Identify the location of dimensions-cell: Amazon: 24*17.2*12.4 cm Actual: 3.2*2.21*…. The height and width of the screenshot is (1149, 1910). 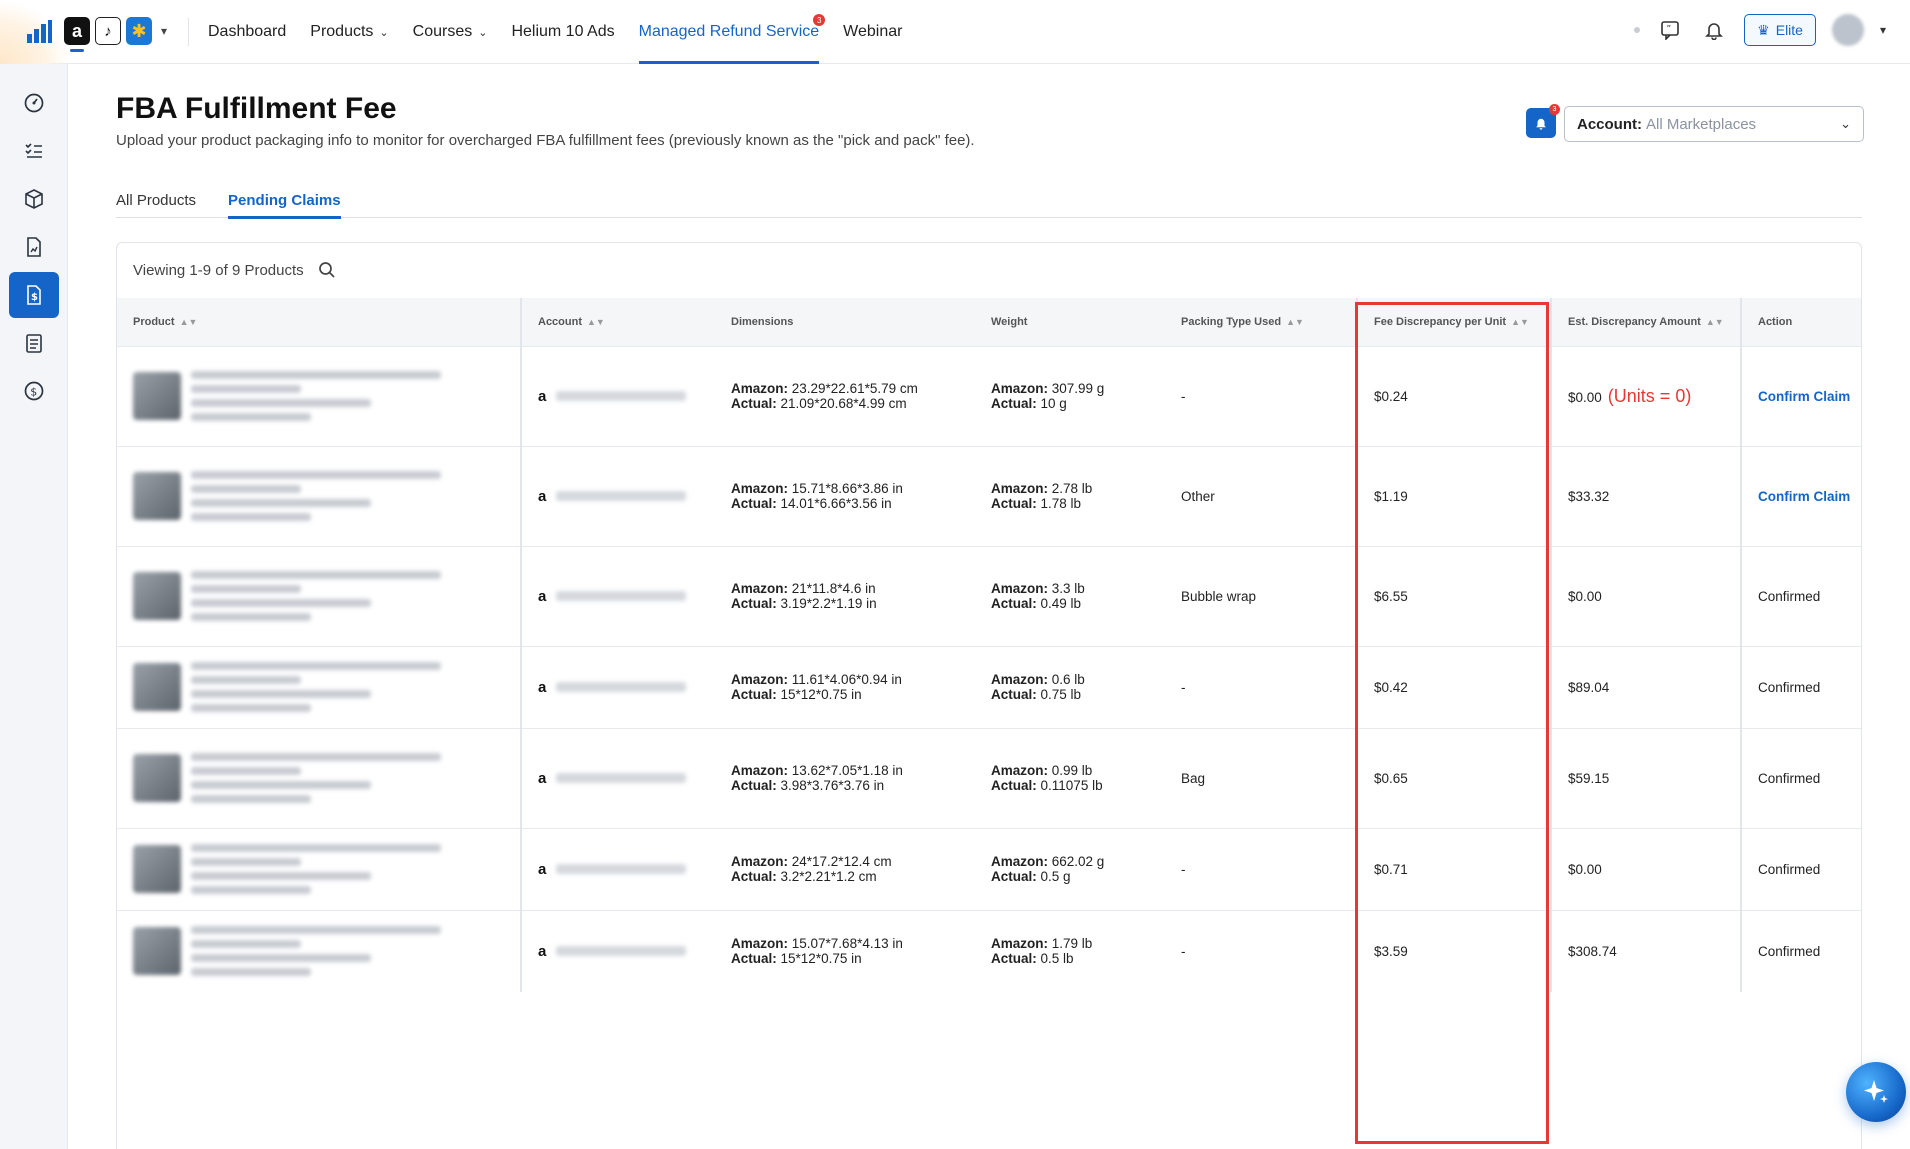
(845, 868).